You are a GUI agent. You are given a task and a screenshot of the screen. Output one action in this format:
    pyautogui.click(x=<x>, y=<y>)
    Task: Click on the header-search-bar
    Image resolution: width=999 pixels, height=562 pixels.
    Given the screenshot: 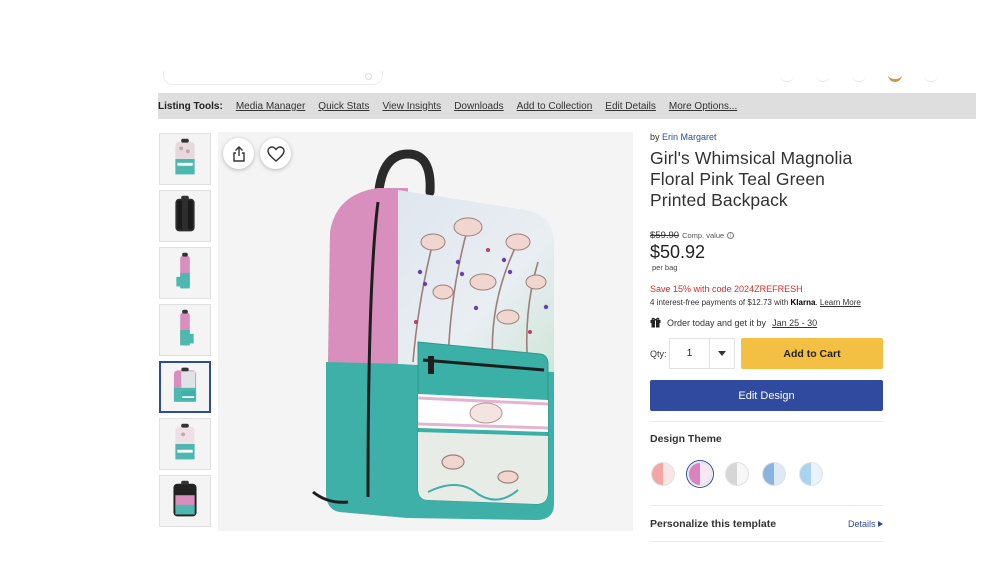 What is the action you would take?
    pyautogui.click(x=273, y=78)
    